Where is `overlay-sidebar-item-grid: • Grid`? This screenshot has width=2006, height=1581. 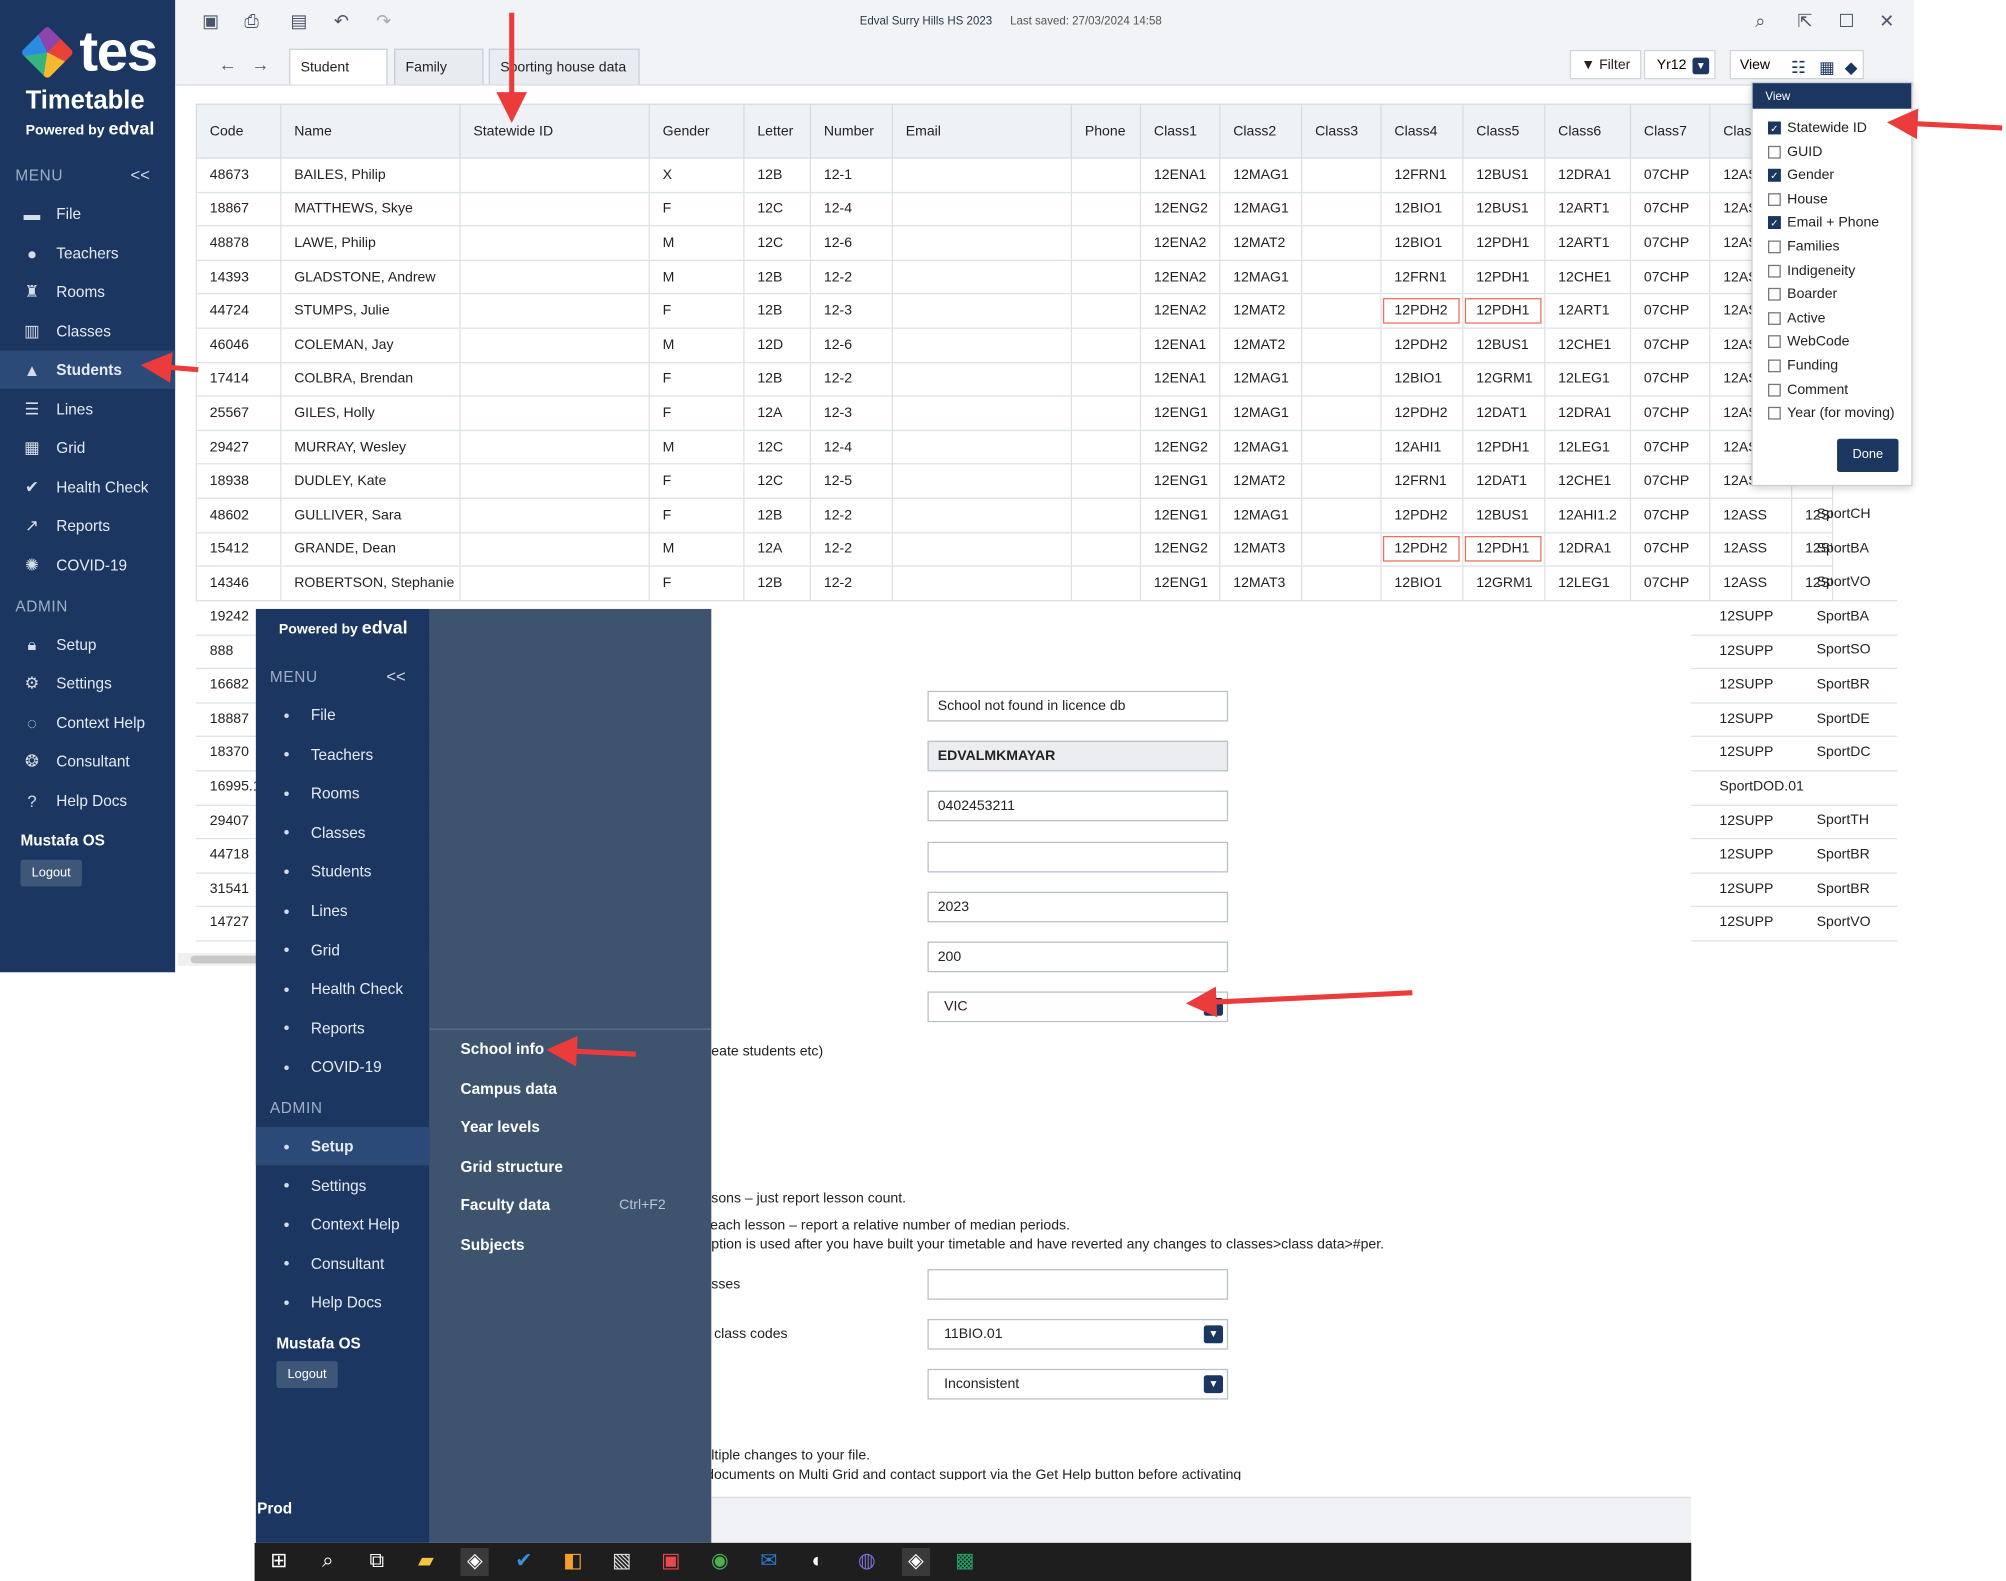 overlay-sidebar-item-grid: • Grid is located at coordinates (343, 950).